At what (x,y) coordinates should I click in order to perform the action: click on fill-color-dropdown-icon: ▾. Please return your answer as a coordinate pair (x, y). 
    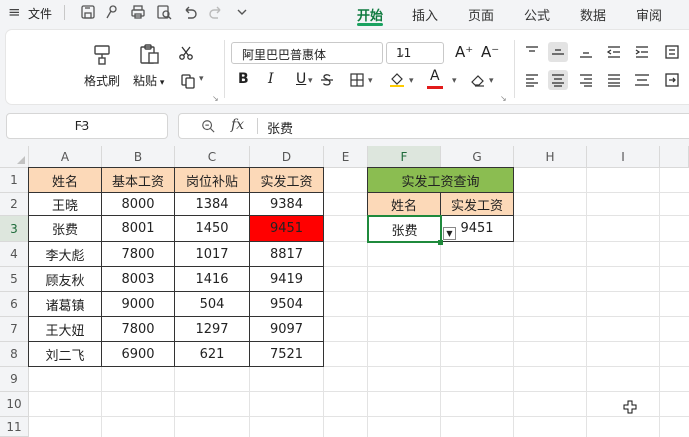
    Looking at the image, I should click on (411, 81).